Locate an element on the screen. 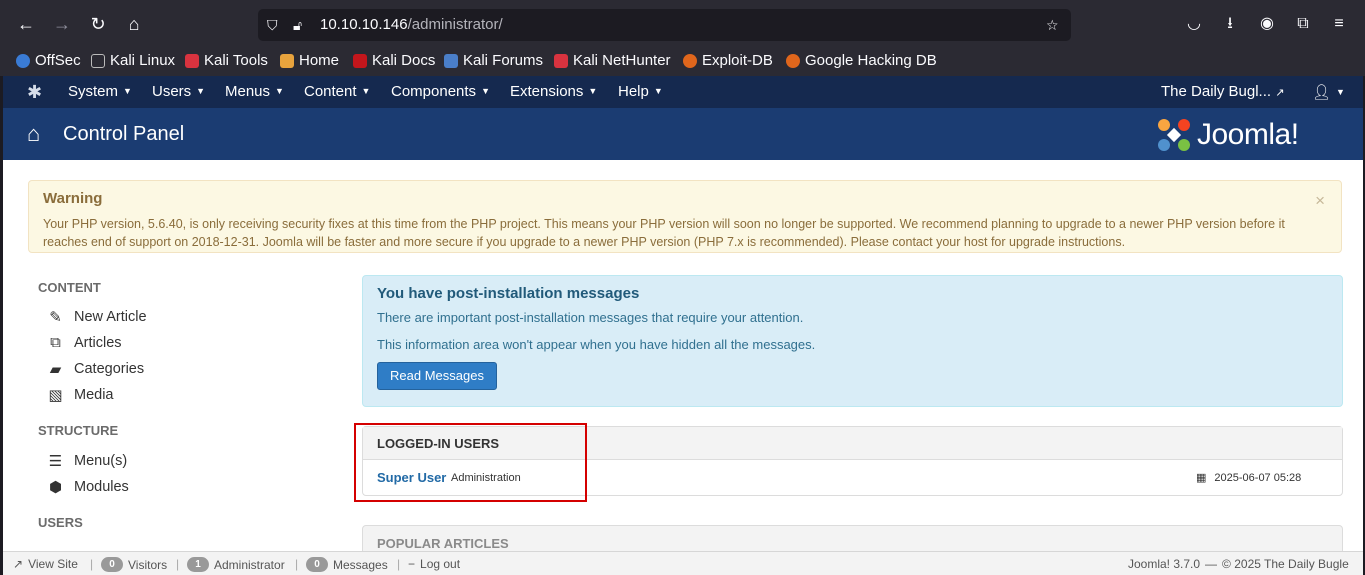 The width and height of the screenshot is (1365, 575). red-highlight-box is located at coordinates (470, 462).